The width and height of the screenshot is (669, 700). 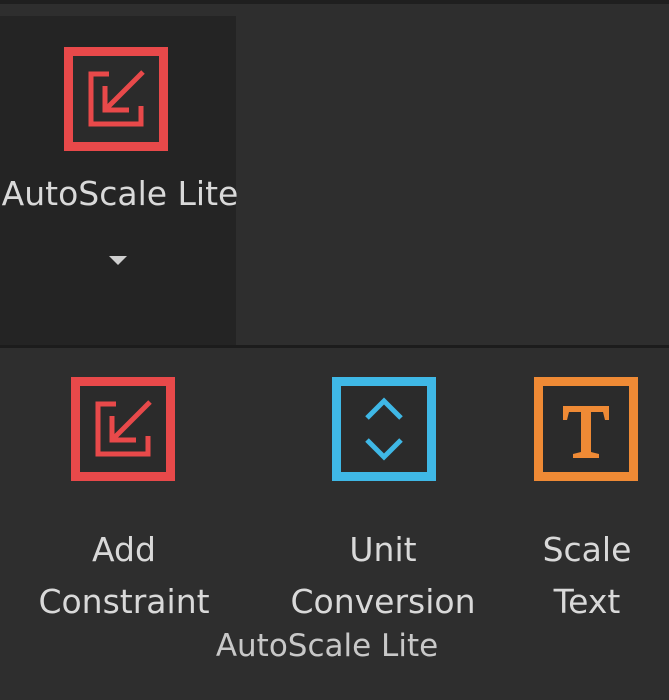 What do you see at coordinates (587, 549) in the screenshot?
I see `scale-text-label-line1: Scale` at bounding box center [587, 549].